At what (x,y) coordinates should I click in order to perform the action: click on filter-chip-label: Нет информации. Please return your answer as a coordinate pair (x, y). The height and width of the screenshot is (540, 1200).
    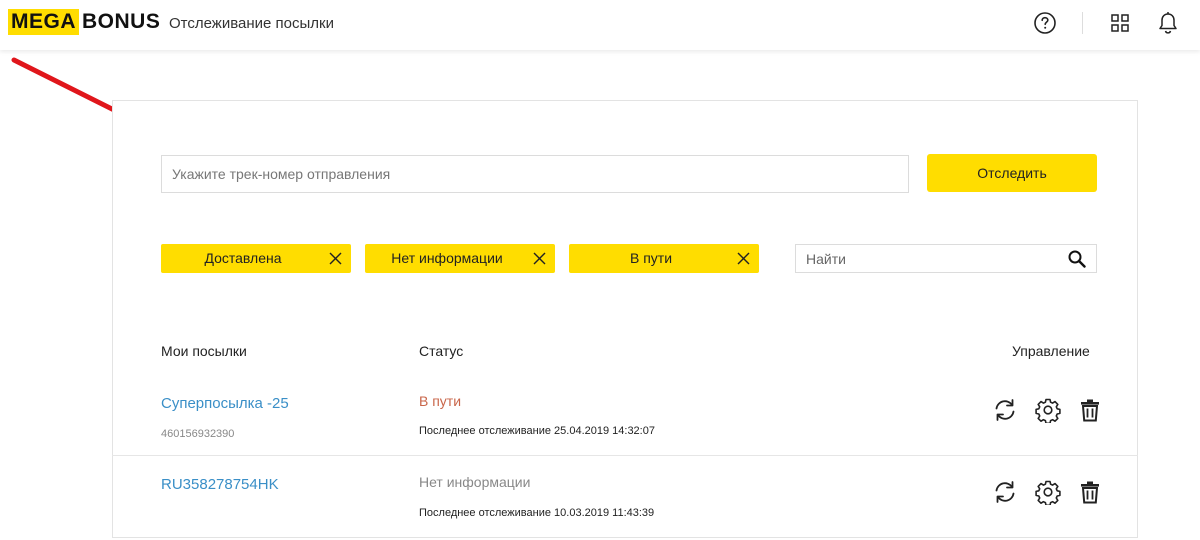
    Looking at the image, I should click on (447, 258).